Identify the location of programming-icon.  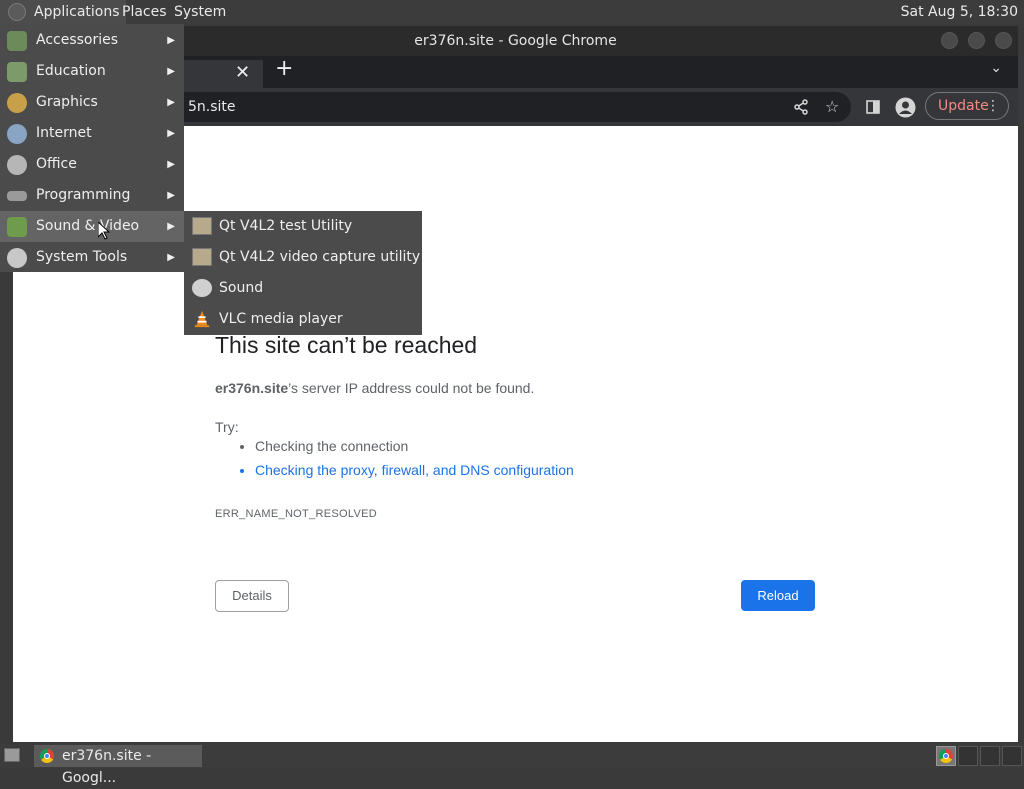
(17, 196).